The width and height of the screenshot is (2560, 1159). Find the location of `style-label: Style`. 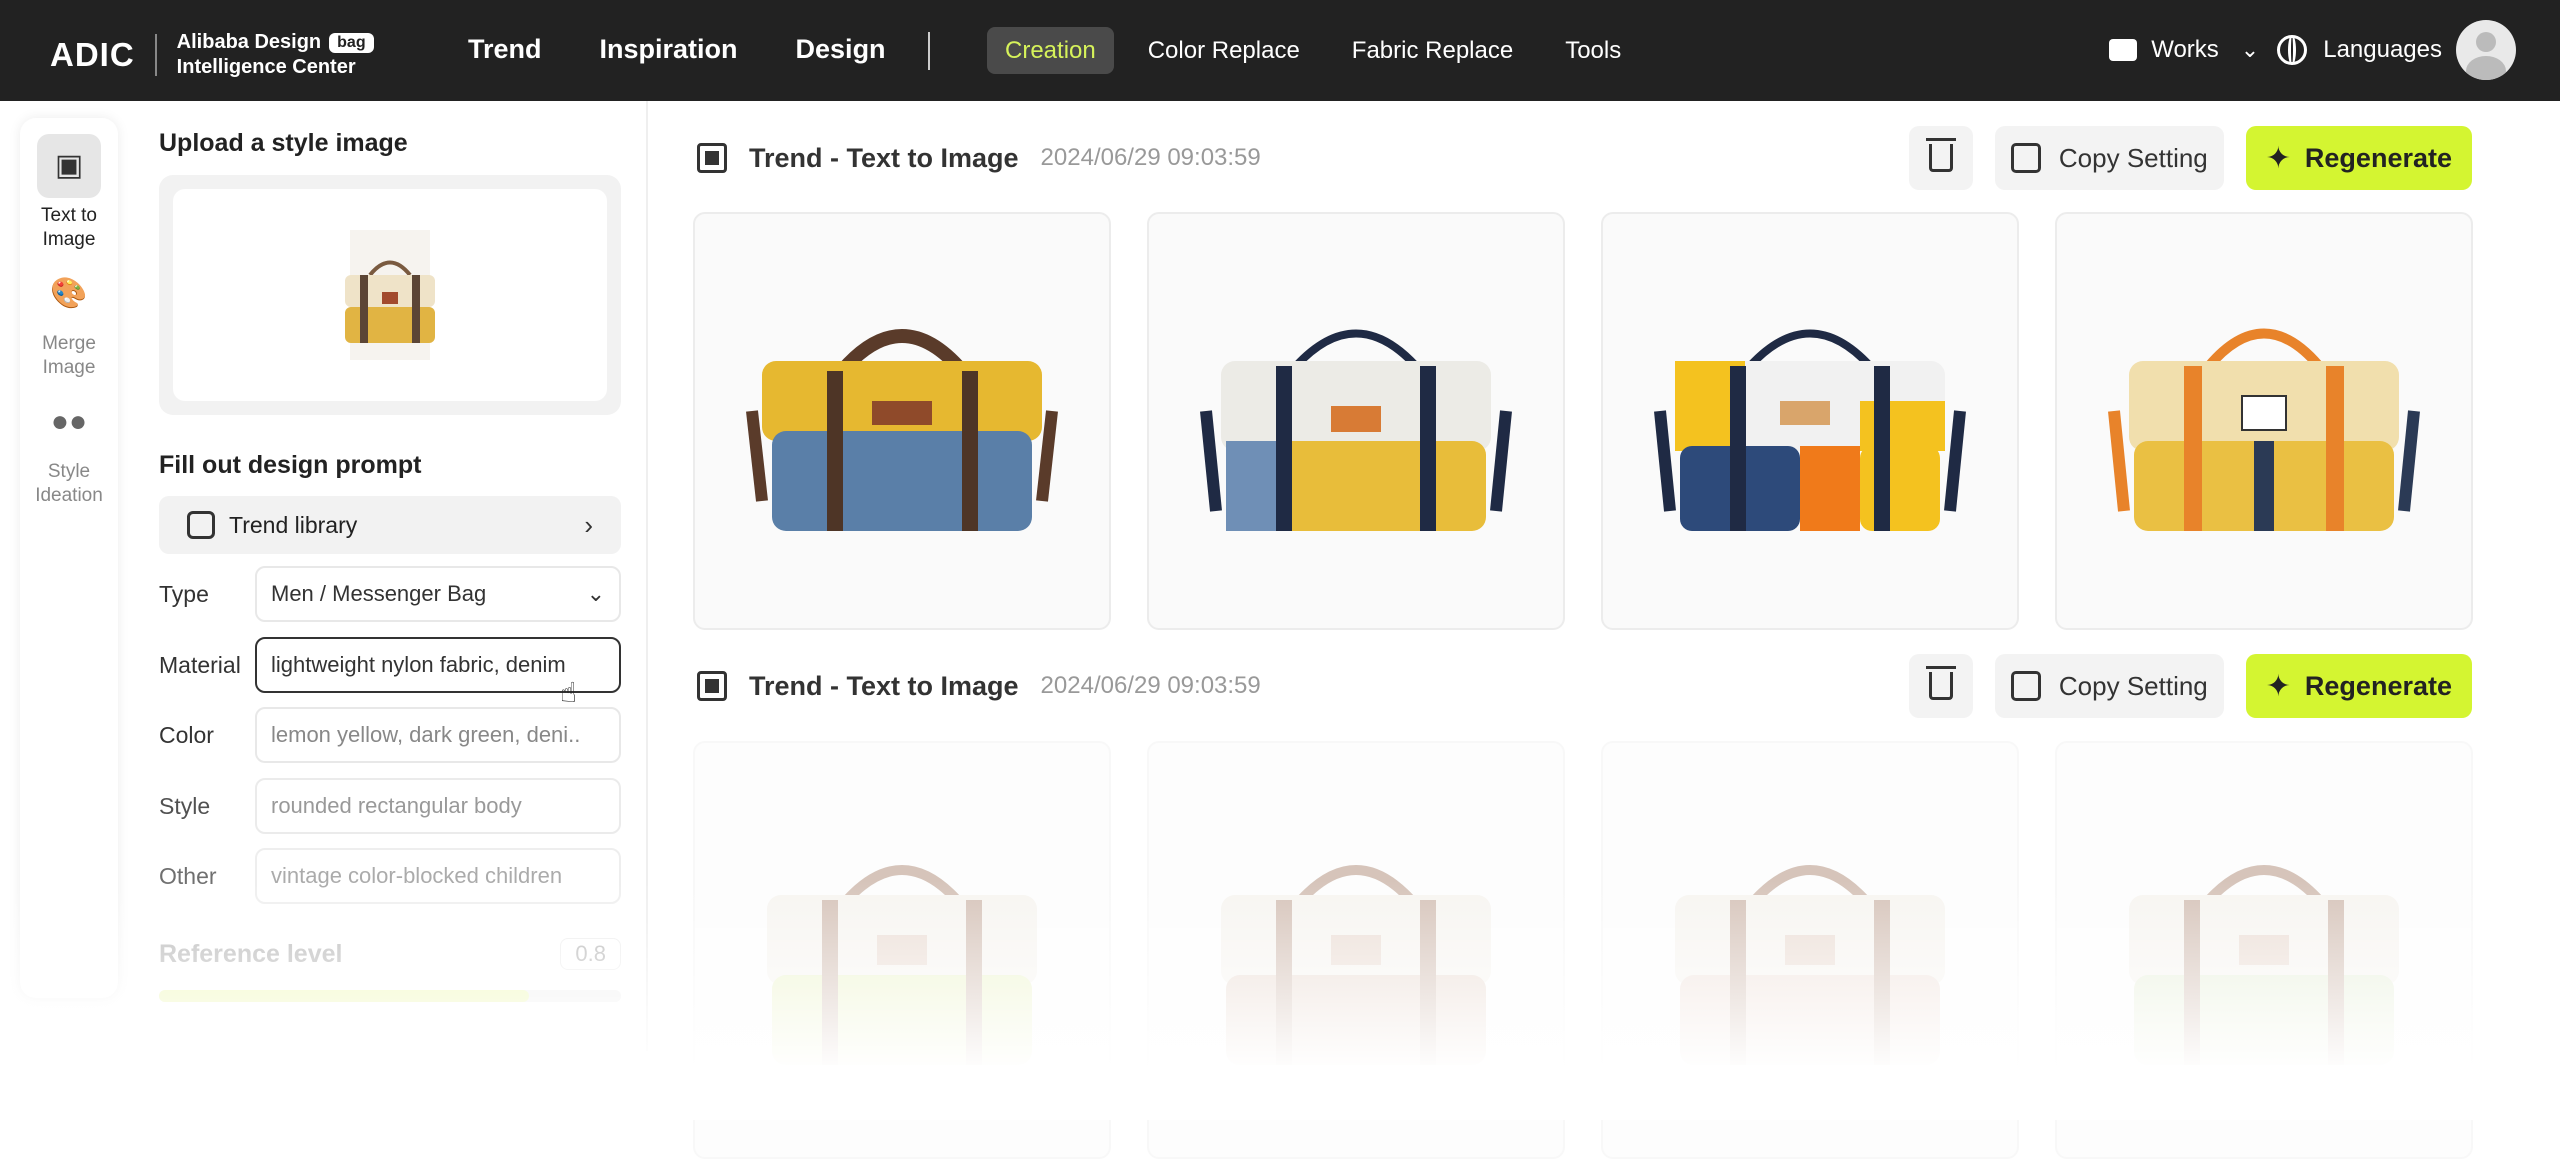

style-label: Style is located at coordinates (185, 805).